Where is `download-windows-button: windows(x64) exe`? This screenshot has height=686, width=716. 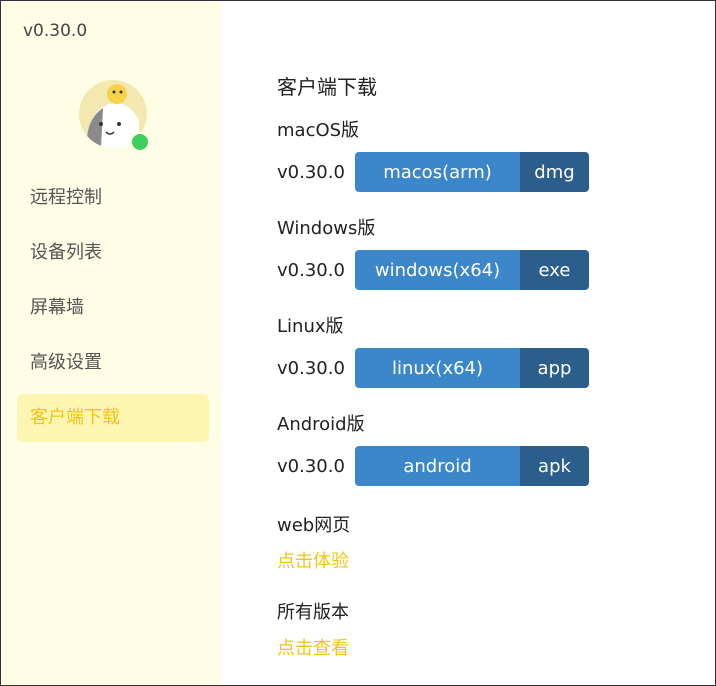 download-windows-button: windows(x64) exe is located at coordinates (472, 270).